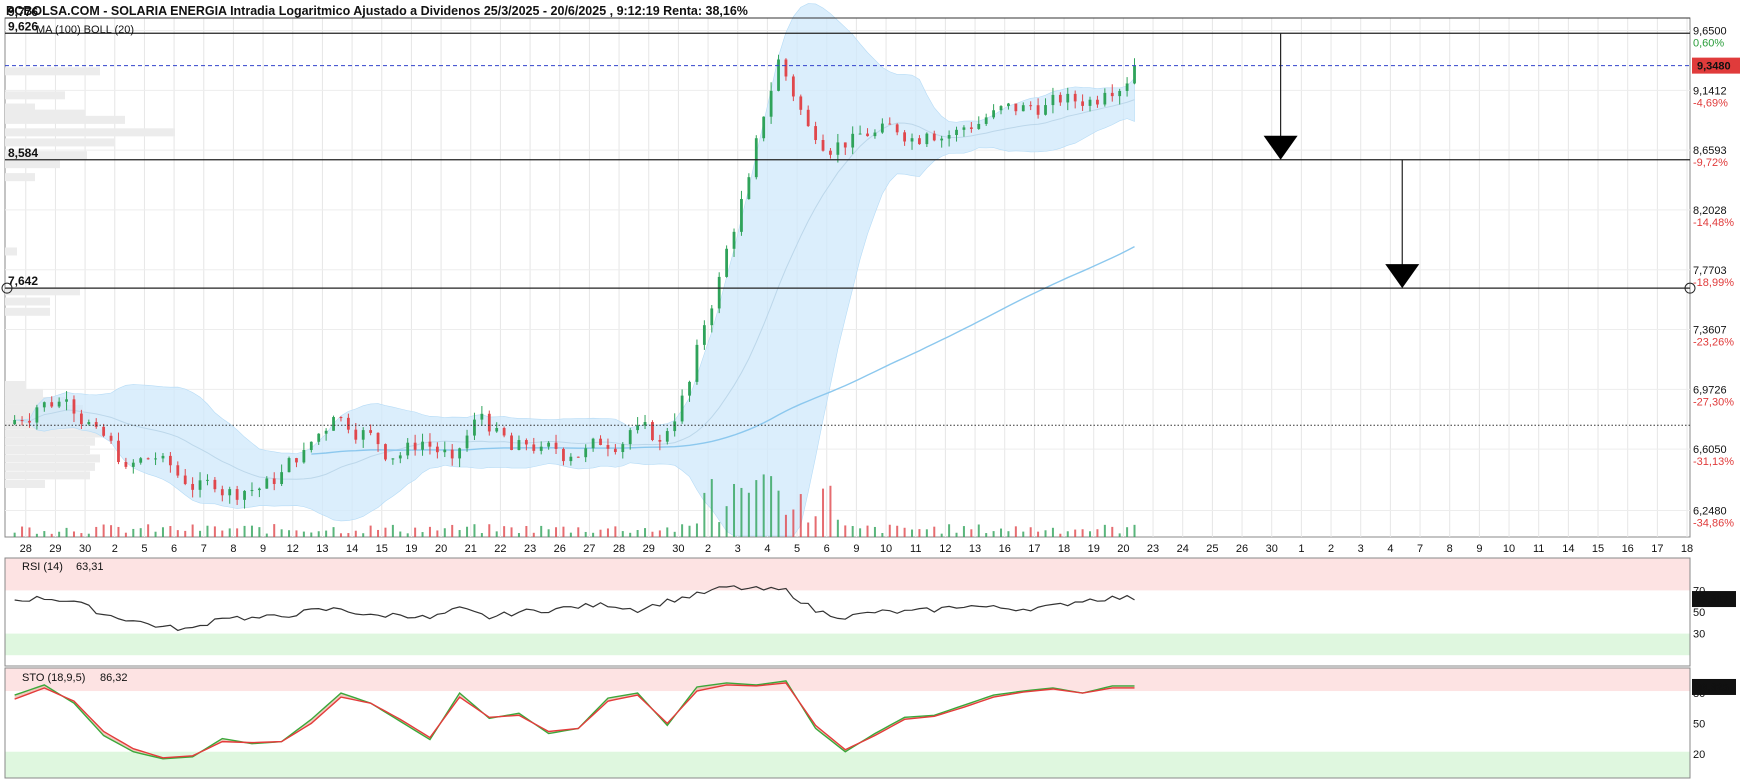  What do you see at coordinates (1710, 271) in the screenshot?
I see `y-axis-tick-label: 7,7703` at bounding box center [1710, 271].